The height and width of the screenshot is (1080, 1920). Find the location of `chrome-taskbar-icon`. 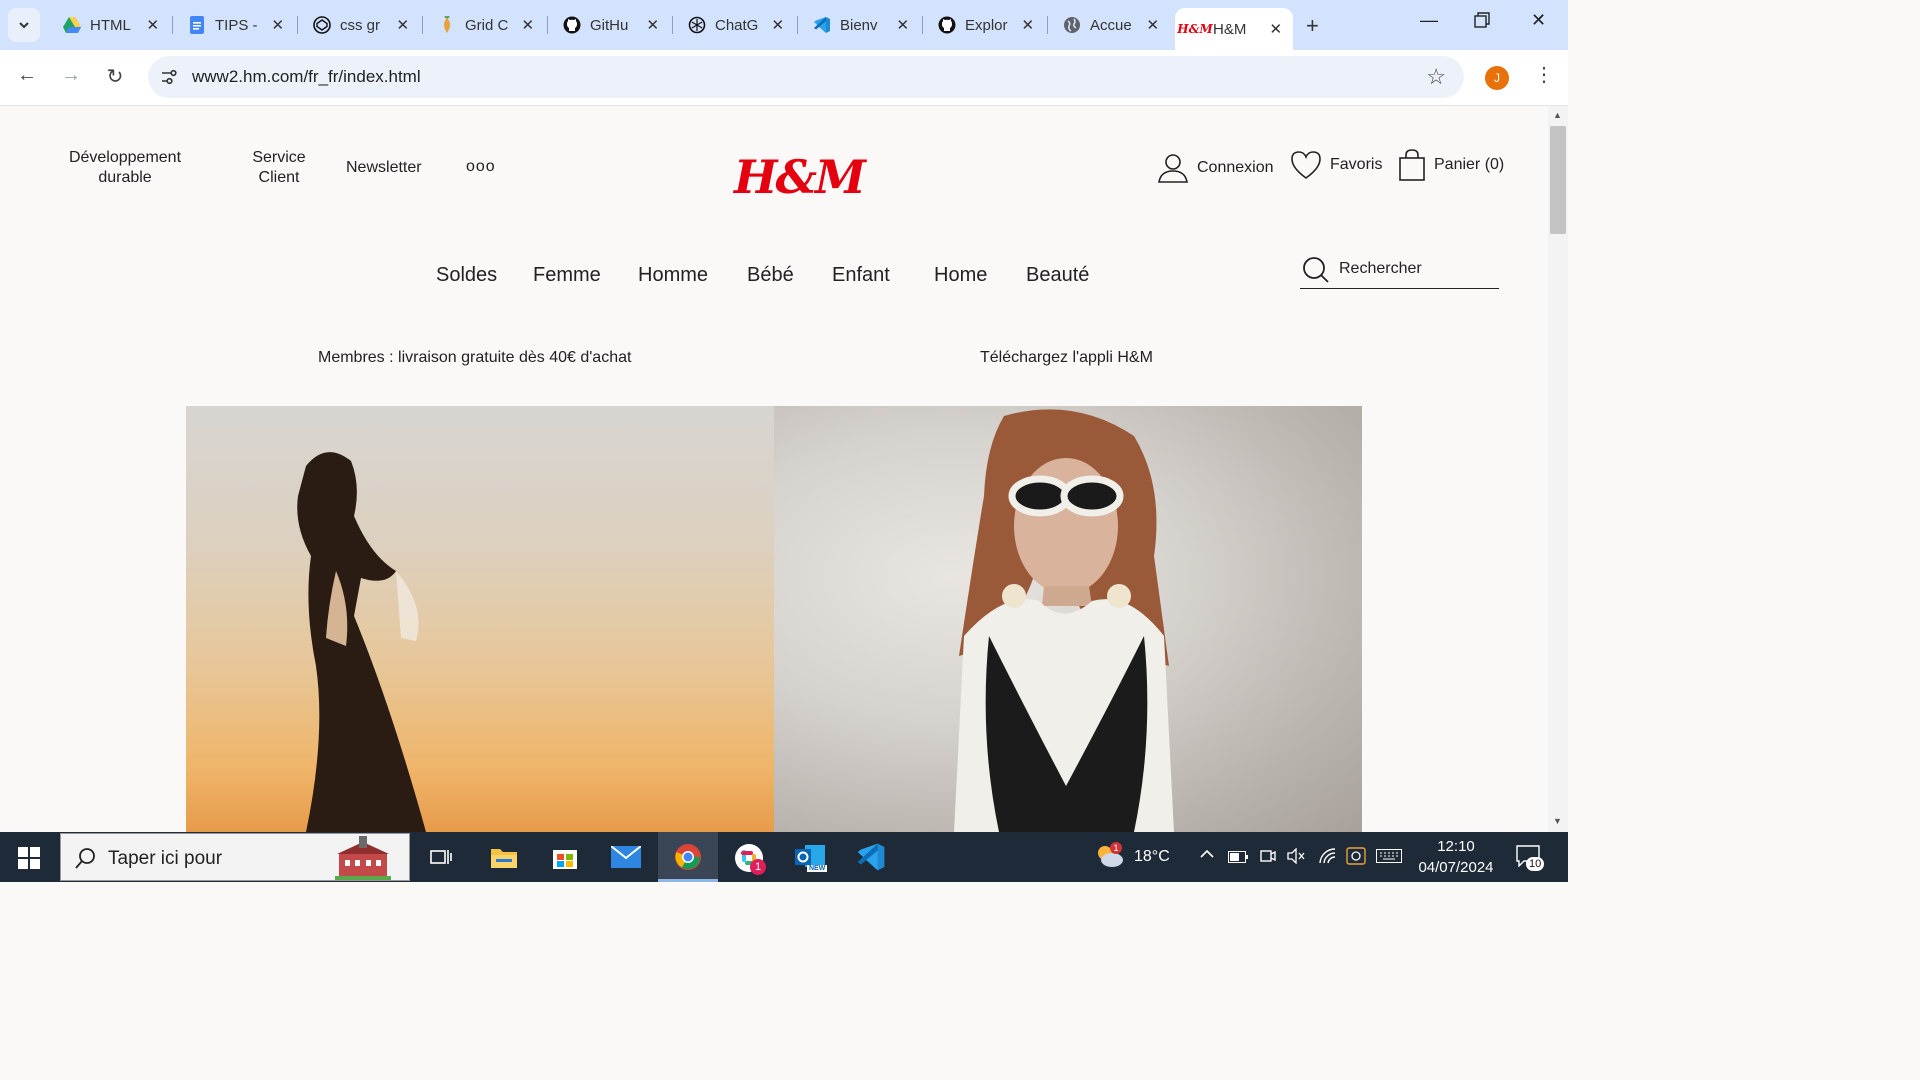

chrome-taskbar-icon is located at coordinates (688, 857).